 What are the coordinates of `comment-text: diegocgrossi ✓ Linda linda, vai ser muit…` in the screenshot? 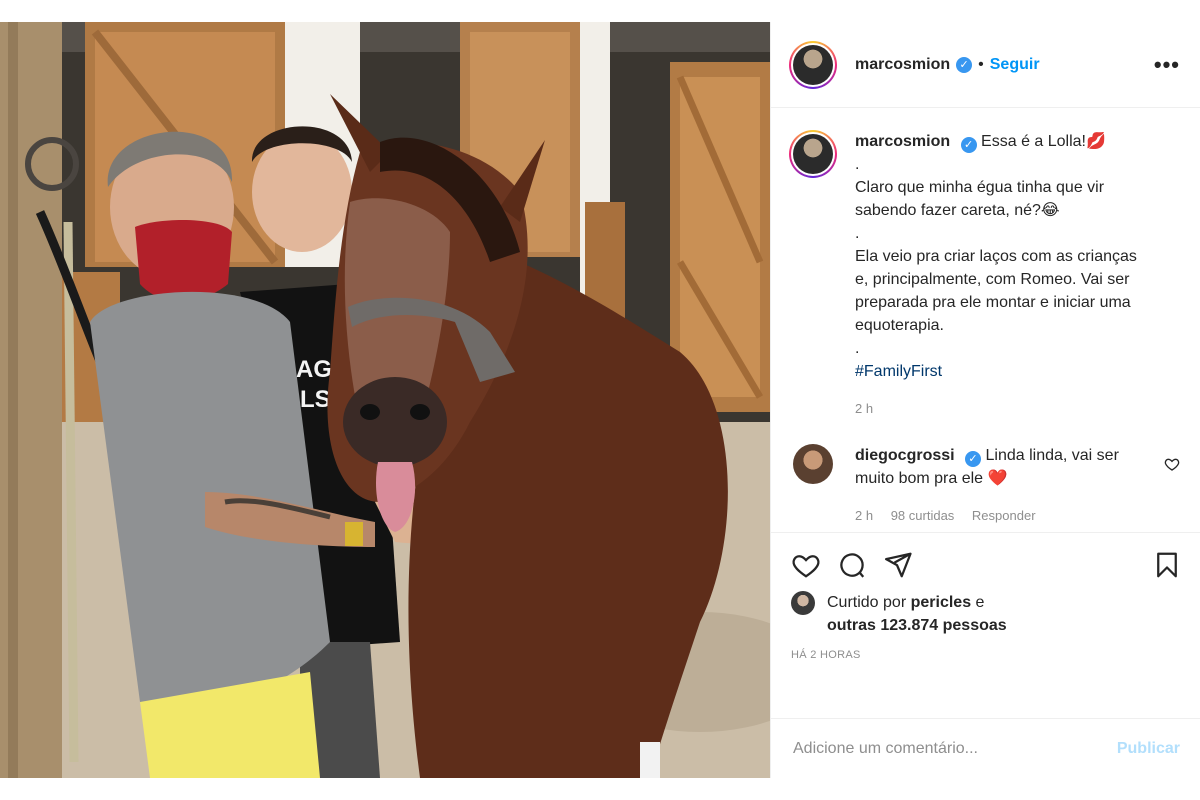 It's located at (1000, 485).